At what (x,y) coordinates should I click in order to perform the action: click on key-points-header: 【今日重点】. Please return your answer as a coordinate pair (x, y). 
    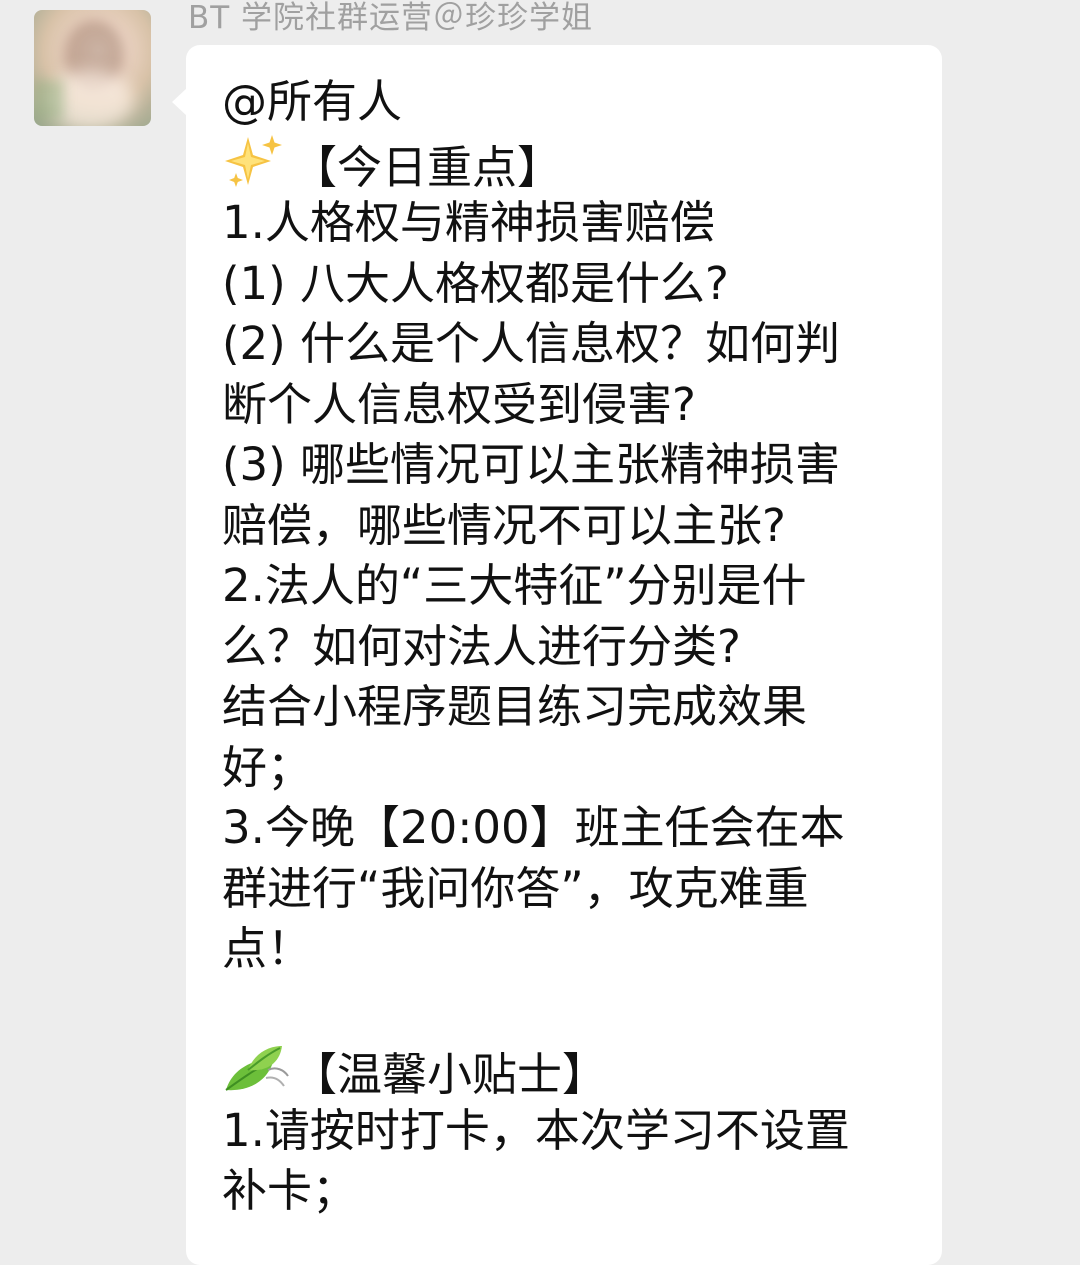
    Looking at the image, I should click on (427, 167).